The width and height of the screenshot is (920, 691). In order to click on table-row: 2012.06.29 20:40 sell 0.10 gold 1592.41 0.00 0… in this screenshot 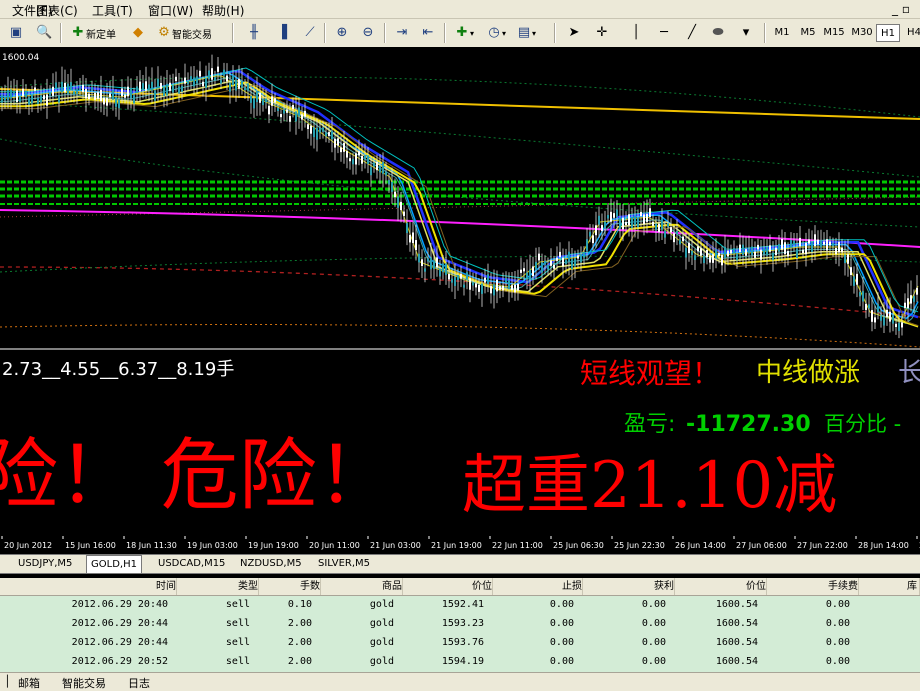, I will do `click(460, 606)`.